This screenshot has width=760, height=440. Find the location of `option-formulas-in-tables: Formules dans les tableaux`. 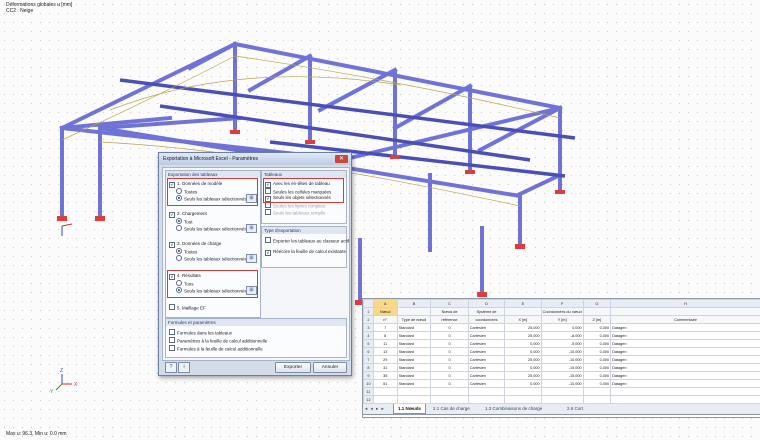

option-formulas-in-tables: Formules dans les tableaux is located at coordinates (200, 333).